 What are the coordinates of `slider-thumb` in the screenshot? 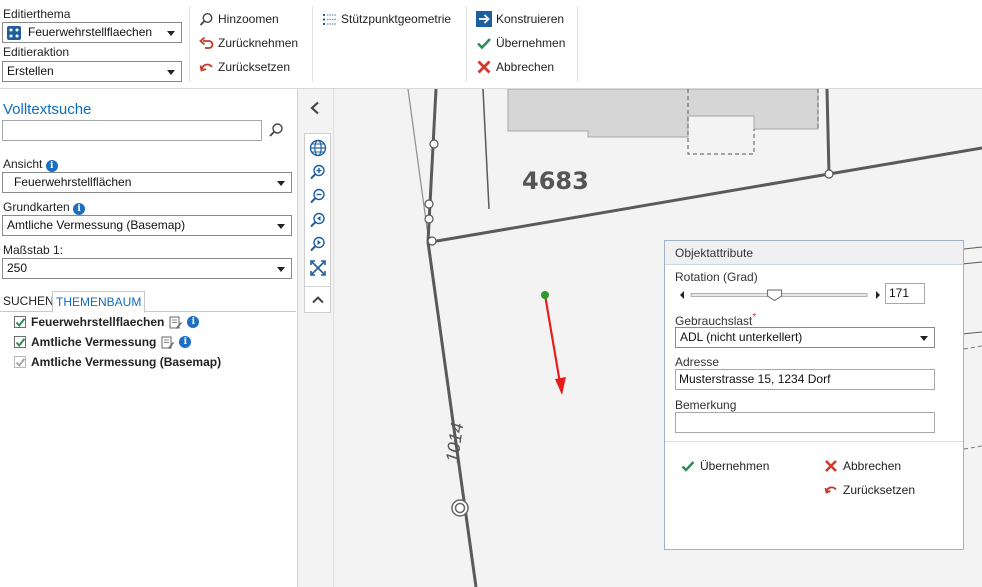 It's located at (775, 295).